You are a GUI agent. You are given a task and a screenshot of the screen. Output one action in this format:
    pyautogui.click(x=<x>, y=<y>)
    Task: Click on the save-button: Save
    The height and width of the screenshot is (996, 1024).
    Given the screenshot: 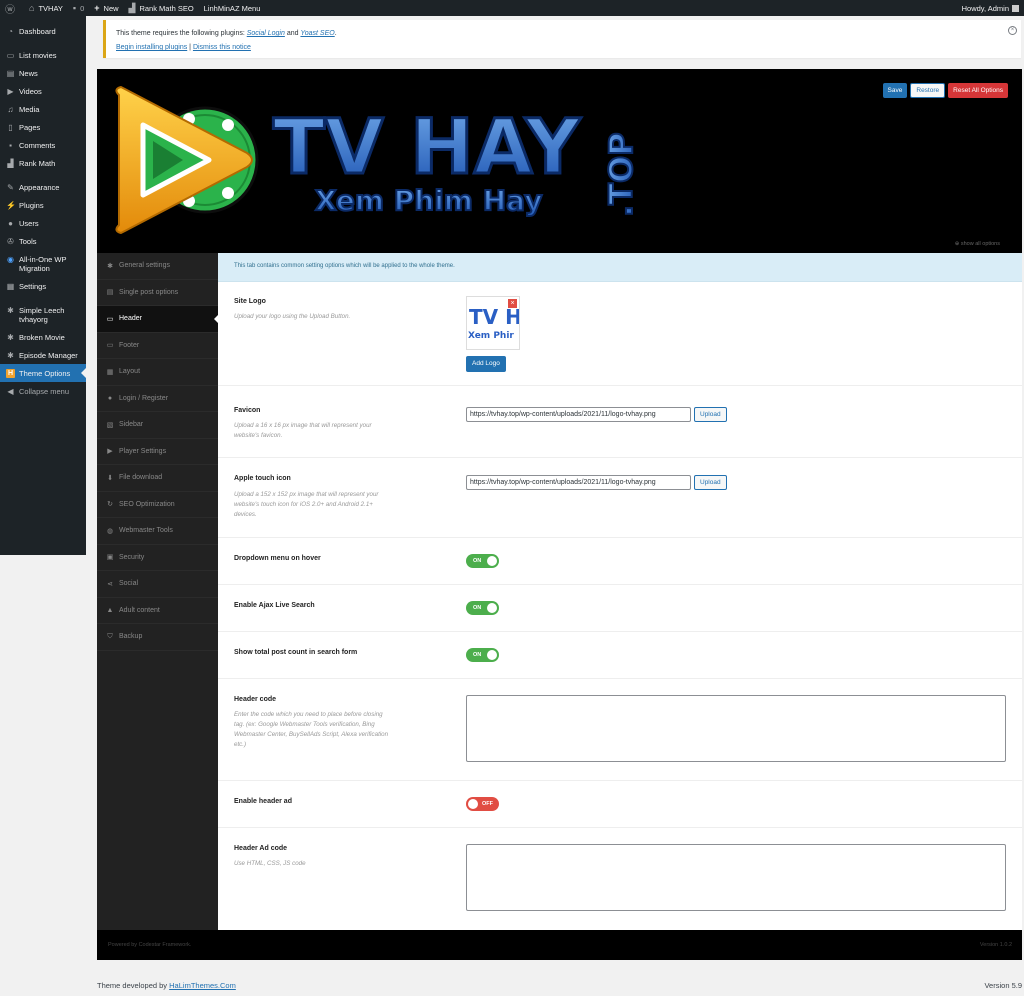 What is the action you would take?
    pyautogui.click(x=895, y=90)
    